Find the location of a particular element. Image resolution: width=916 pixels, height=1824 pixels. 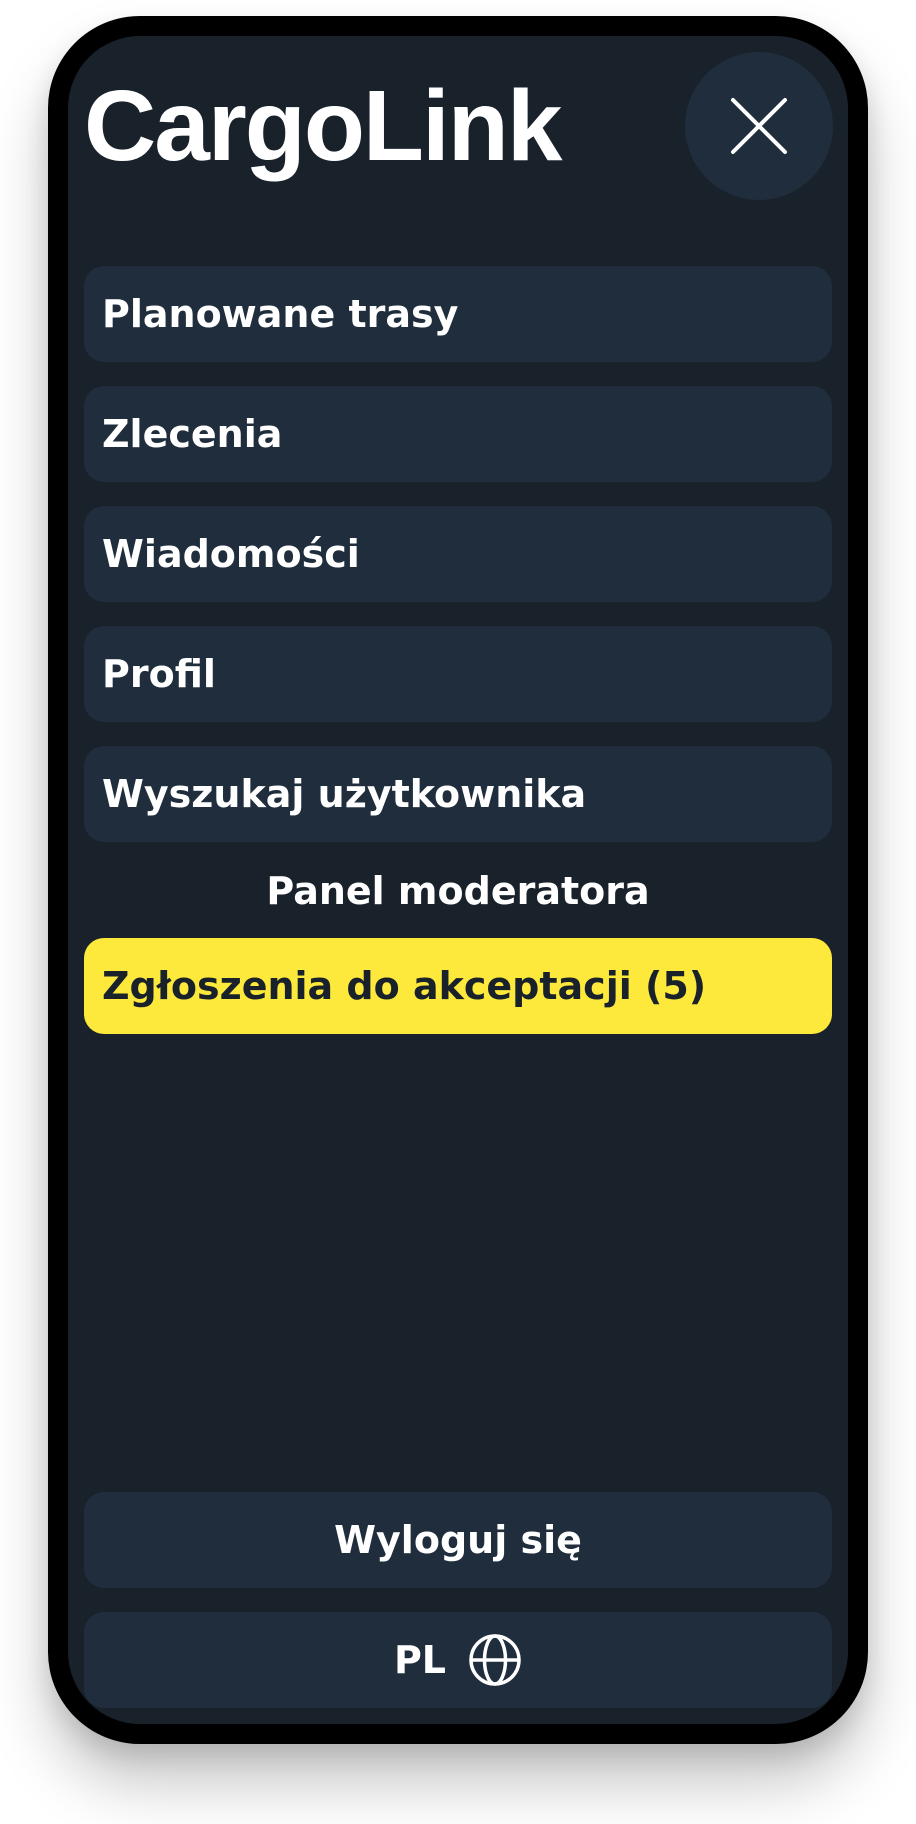

menu-item-planned-routes: Planowane trasy is located at coordinates (458, 314).